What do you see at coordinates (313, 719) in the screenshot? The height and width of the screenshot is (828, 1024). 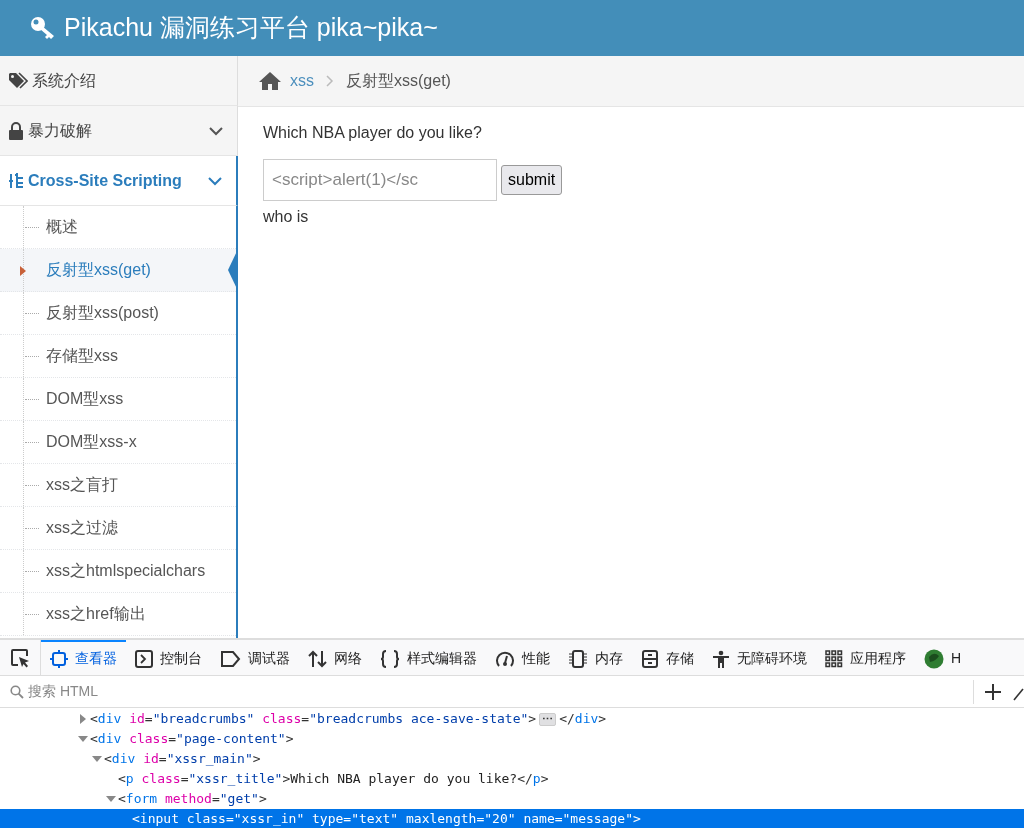 I see `markup-line: <div id="breadcrumbs" class="breadcrumbs ace-save-state">` at bounding box center [313, 719].